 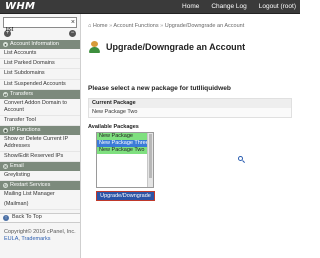 I want to click on sidebar-item-list-parked-domains: List Parked Domains, so click(x=40, y=64).